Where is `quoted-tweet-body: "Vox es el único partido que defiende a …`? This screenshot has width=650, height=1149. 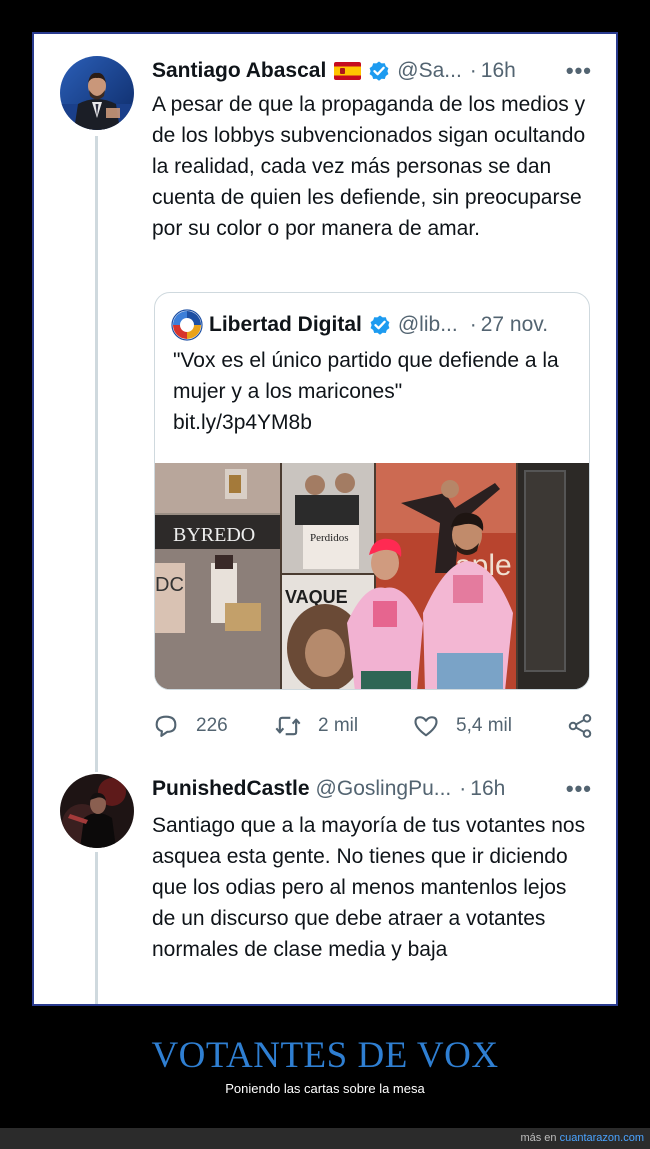
quoted-tweet-body: "Vox es el único partido que defiende a … is located at coordinates (366, 376).